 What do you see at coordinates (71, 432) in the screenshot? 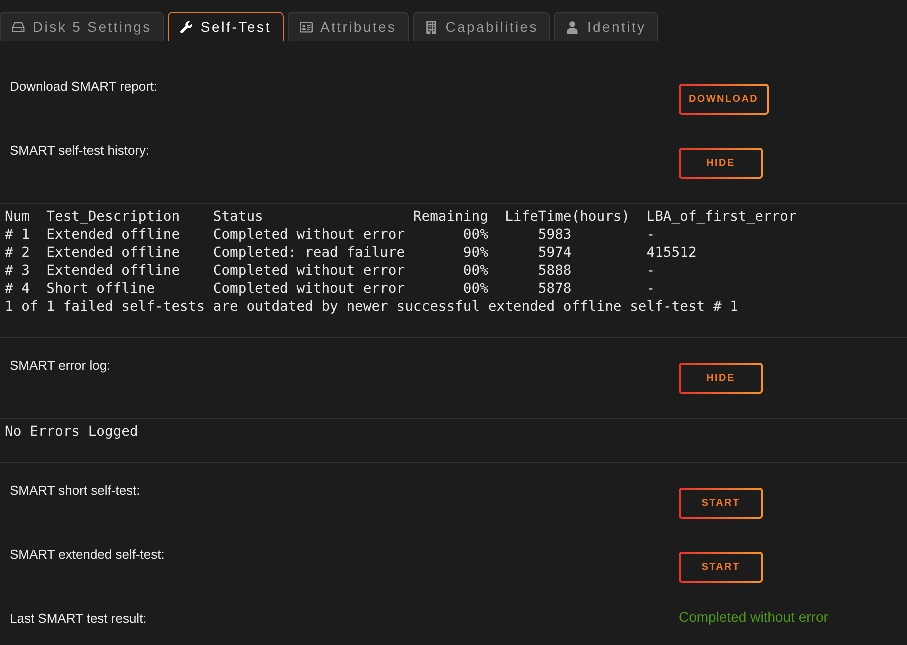
I see `log-line: No Errors Logged` at bounding box center [71, 432].